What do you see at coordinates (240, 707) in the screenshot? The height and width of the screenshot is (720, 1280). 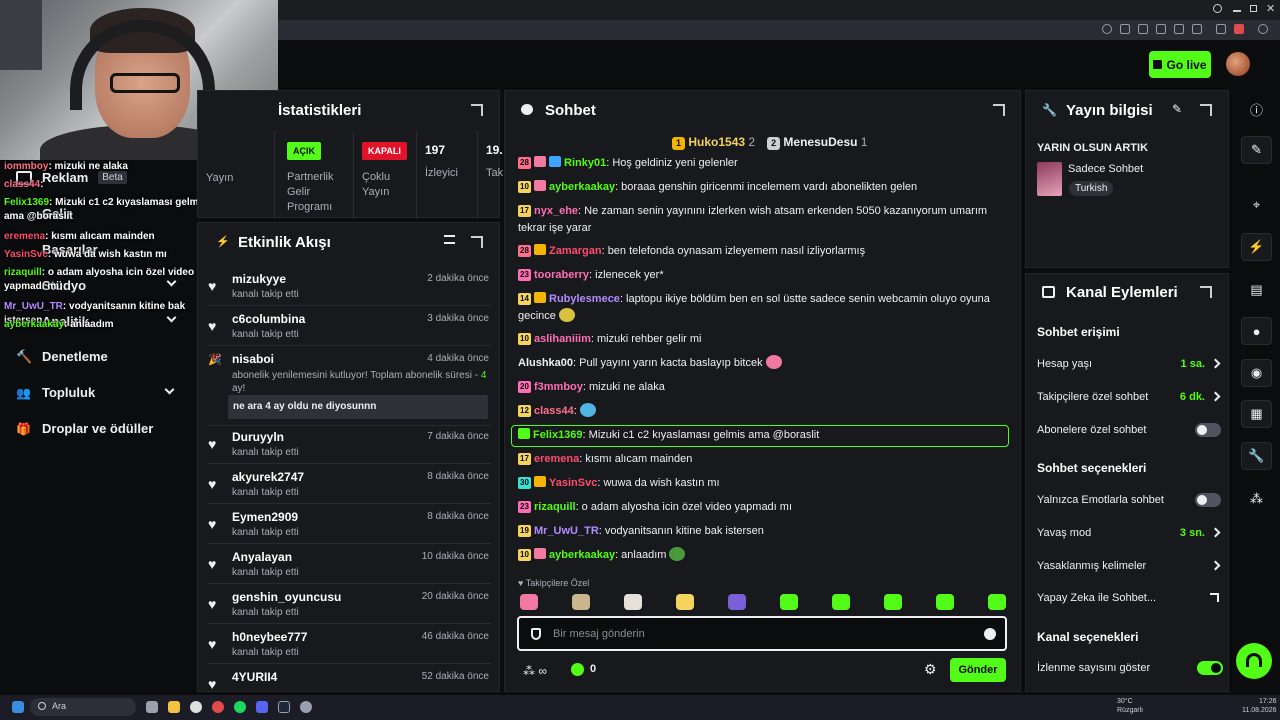 I see `spotify-icon` at bounding box center [240, 707].